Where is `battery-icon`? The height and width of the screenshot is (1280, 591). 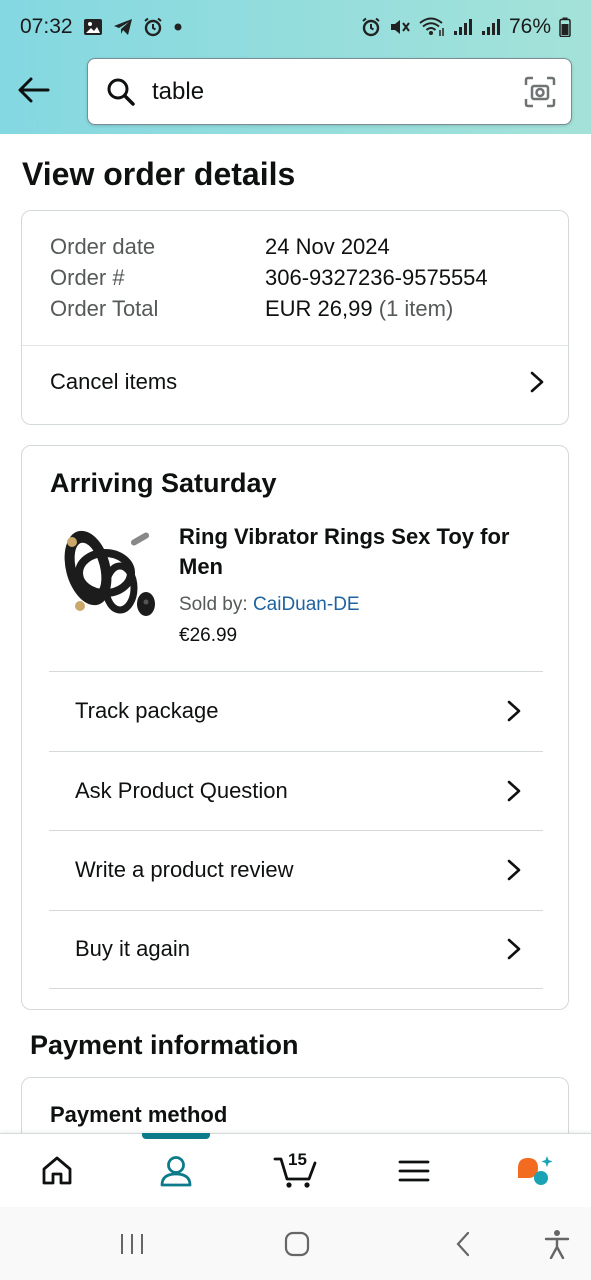
battery-icon is located at coordinates (565, 27).